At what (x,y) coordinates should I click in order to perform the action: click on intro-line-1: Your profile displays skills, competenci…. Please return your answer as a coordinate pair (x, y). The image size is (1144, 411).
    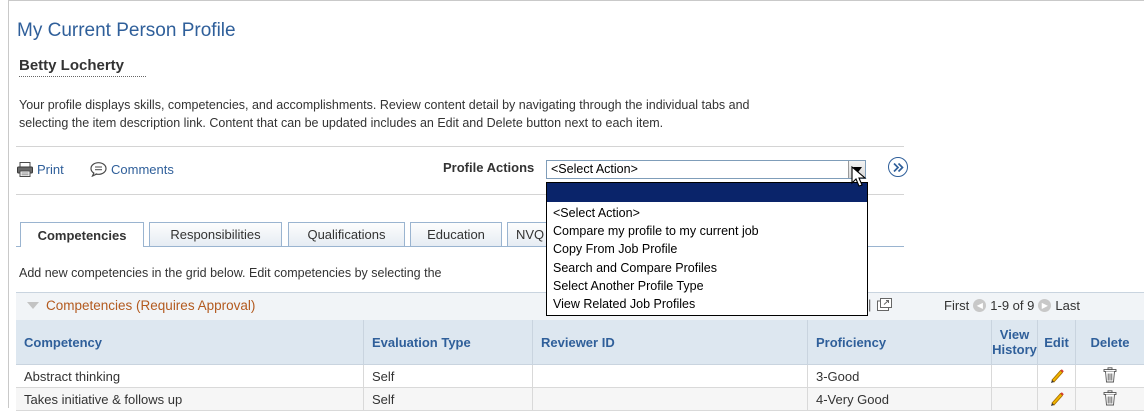
    Looking at the image, I should click on (469, 105).